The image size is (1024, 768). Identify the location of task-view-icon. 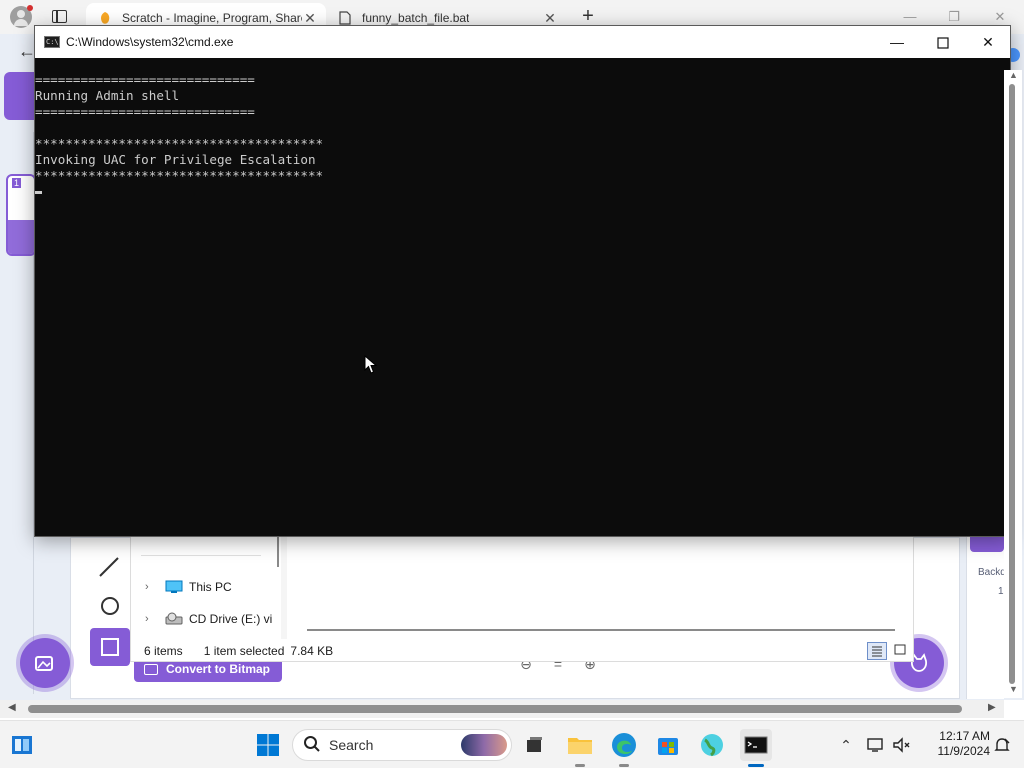
(534, 745).